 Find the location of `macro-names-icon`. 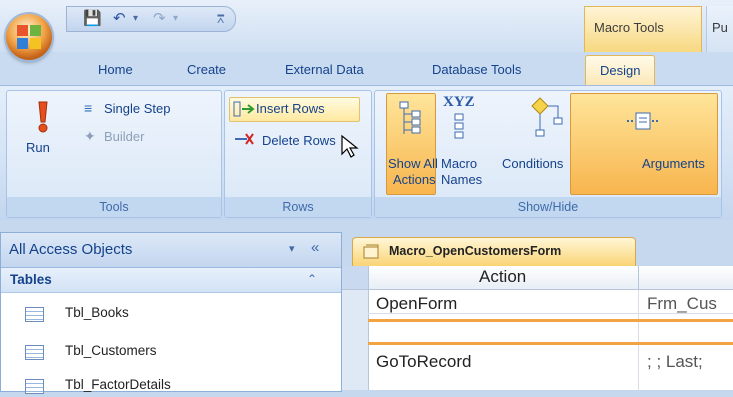

macro-names-icon is located at coordinates (459, 126).